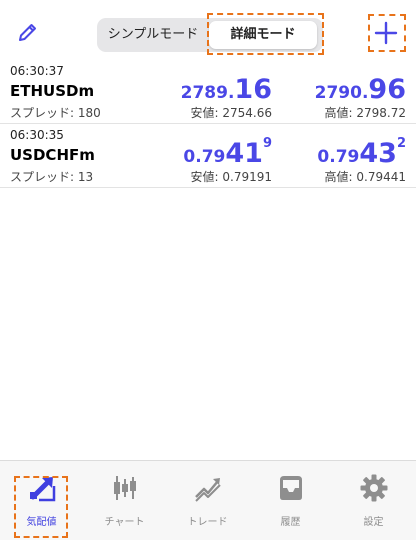 This screenshot has width=416, height=540. Describe the element at coordinates (52, 155) in the screenshot. I see `symbol-name: USDCHFm` at that location.